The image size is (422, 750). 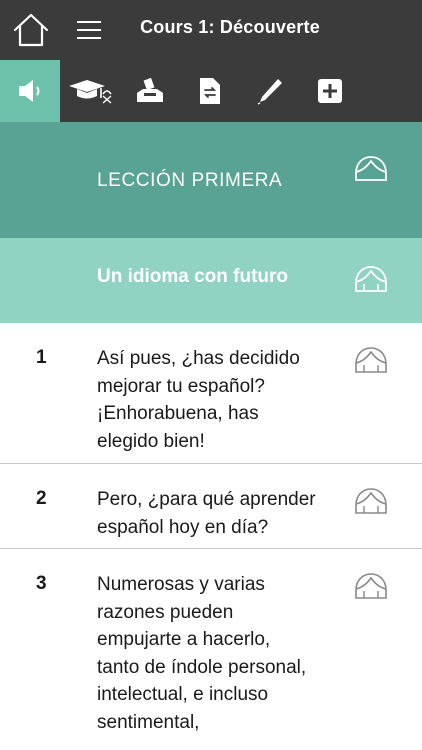 I want to click on text-line: empujarte a hacerlo,, so click(x=184, y=639).